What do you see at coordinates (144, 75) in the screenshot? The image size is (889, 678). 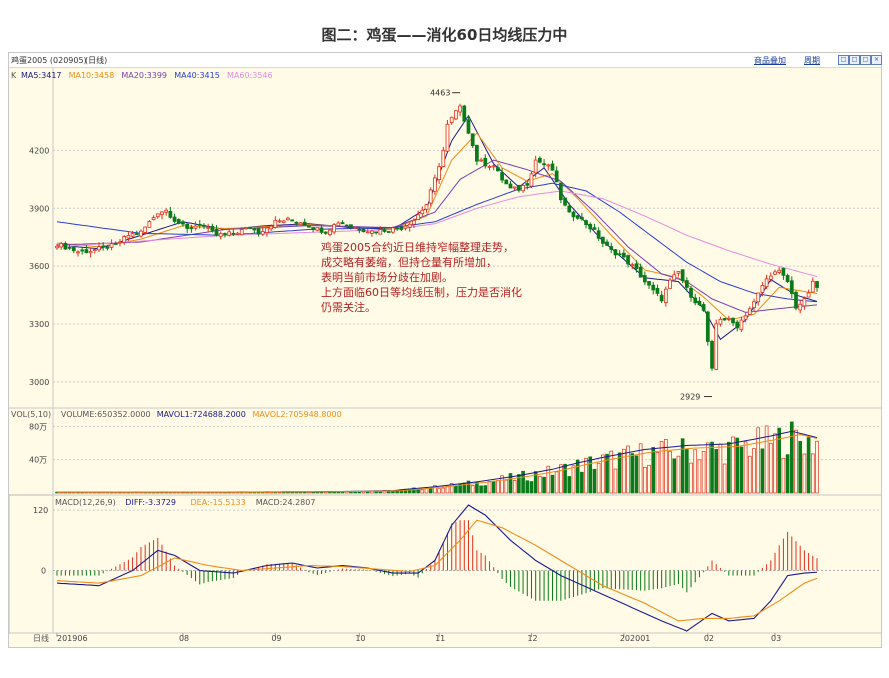 I see `ma-legend-item: MA20:3399` at bounding box center [144, 75].